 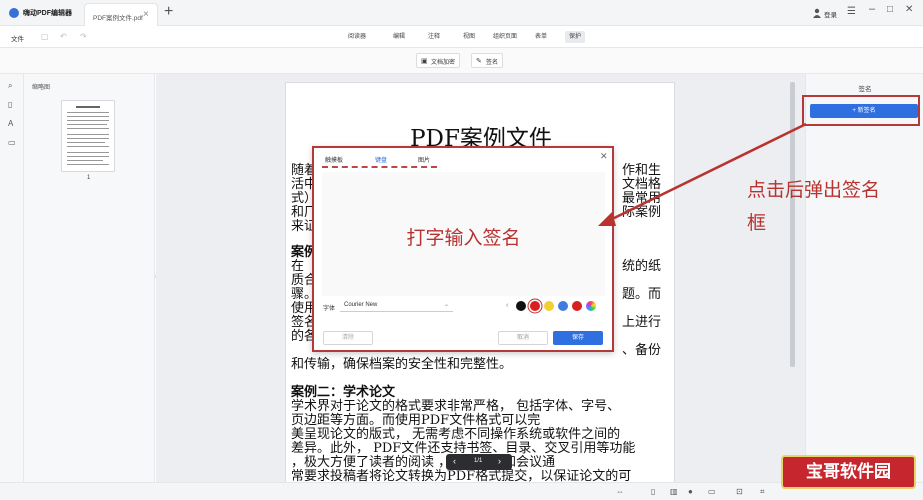 What do you see at coordinates (861, 110) in the screenshot?
I see `highlight-box` at bounding box center [861, 110].